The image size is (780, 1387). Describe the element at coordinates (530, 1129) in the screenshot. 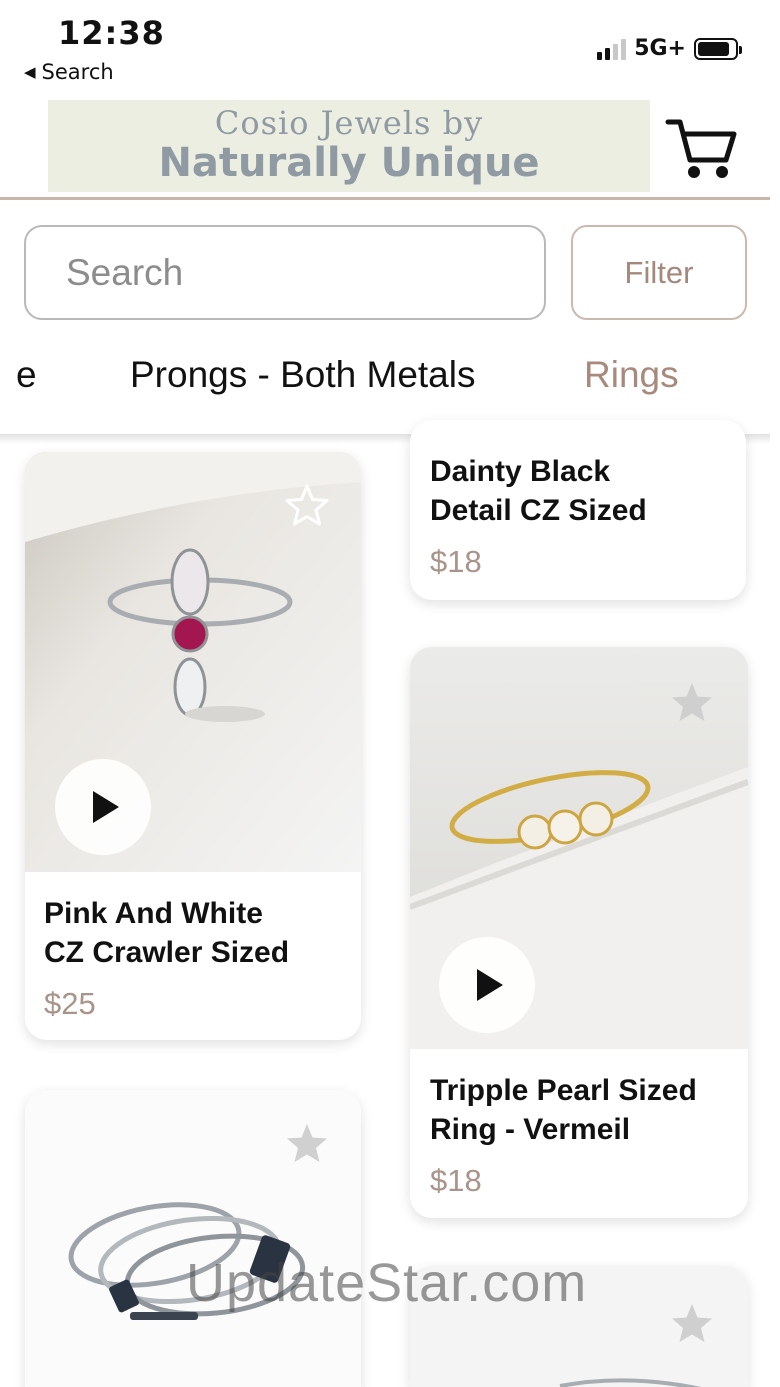

I see `product-title-line: Ring - Vermeil` at that location.